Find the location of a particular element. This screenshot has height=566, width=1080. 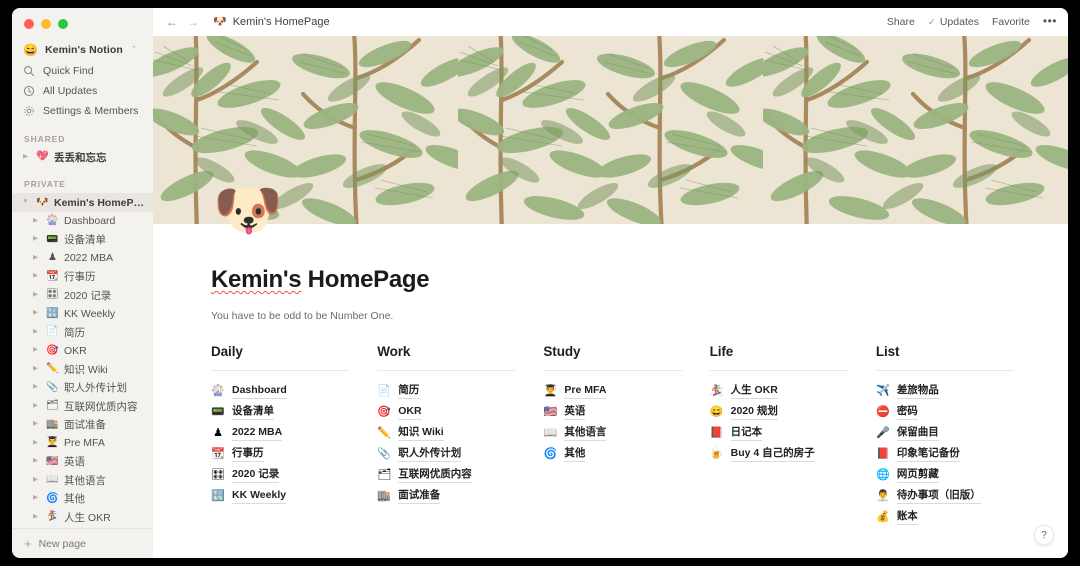

breadcrumb: 🐶 Kemin's HomePage is located at coordinates (271, 22).